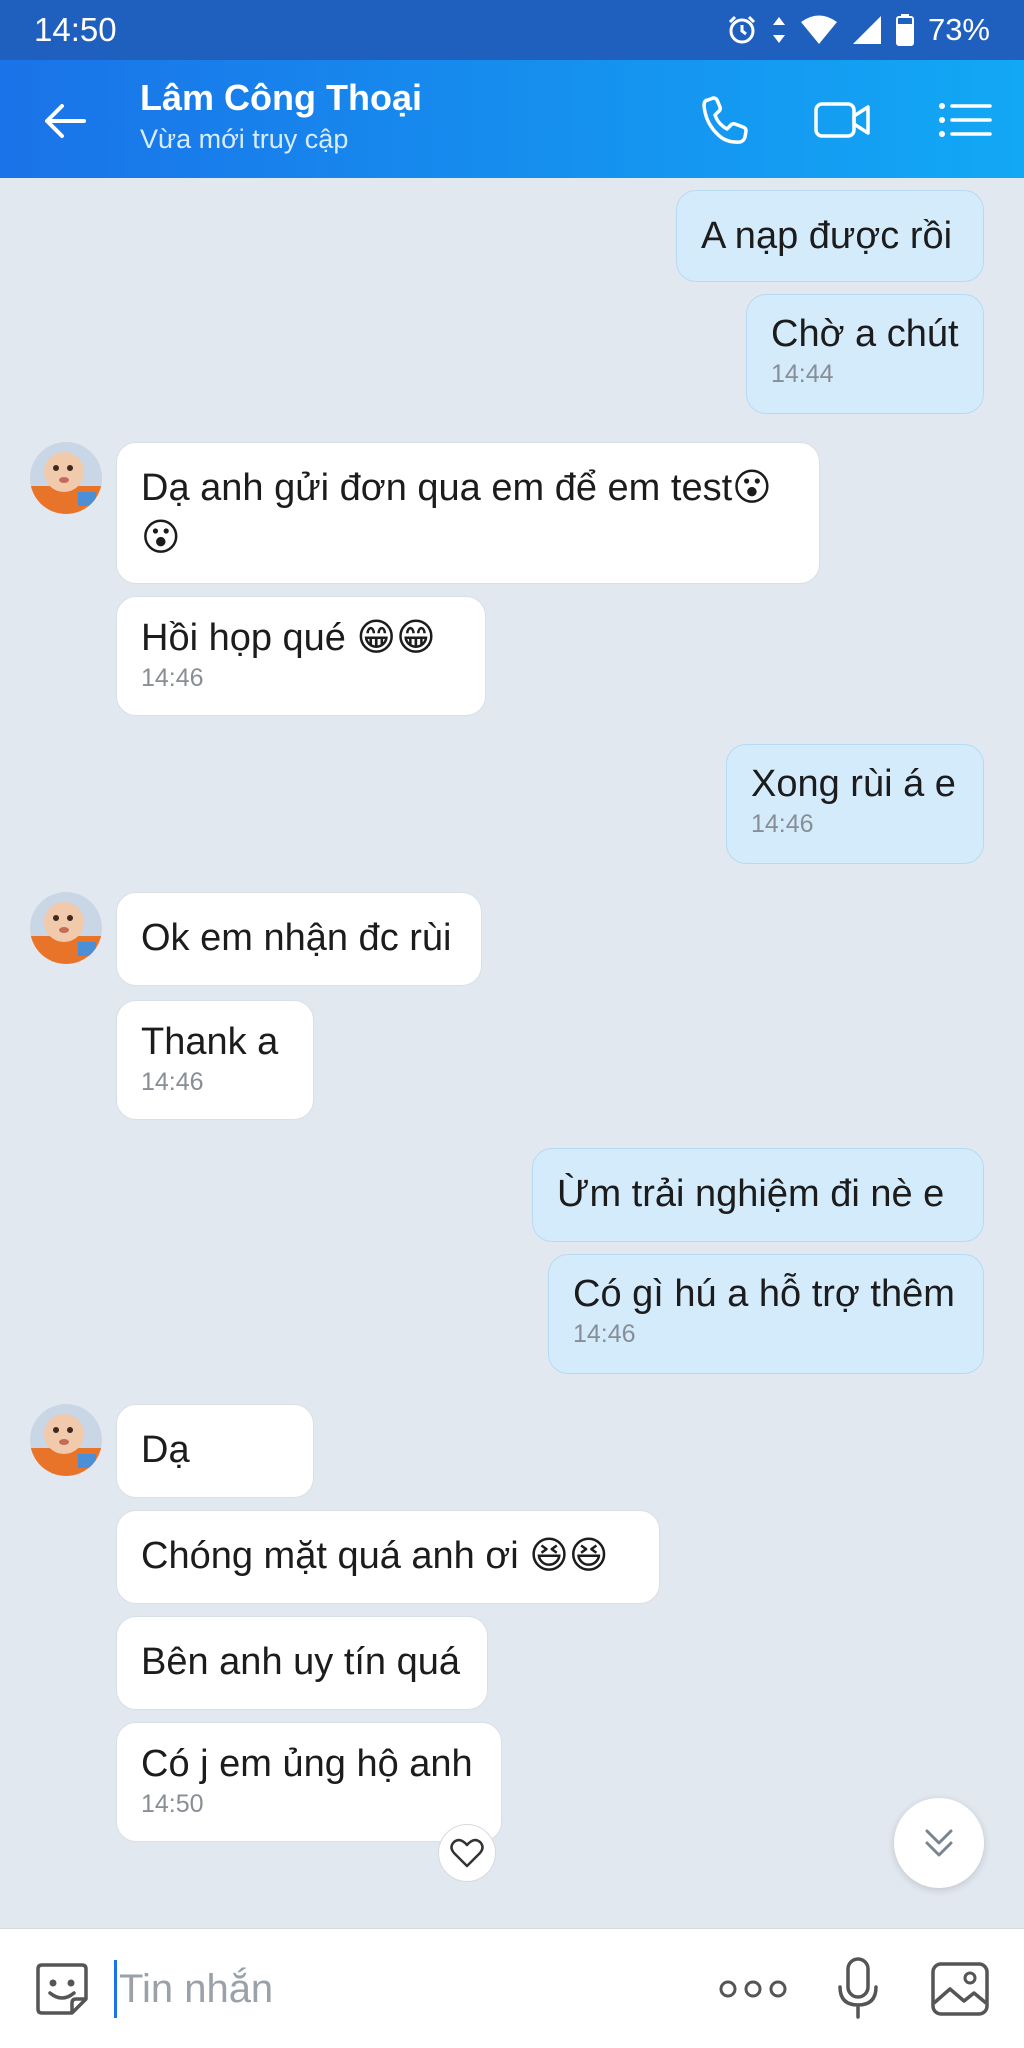 This screenshot has height=2048, width=1024. I want to click on message-bubble-incoming: Dạ anh gửi đơn qua em để em test😮 😮, so click(468, 513).